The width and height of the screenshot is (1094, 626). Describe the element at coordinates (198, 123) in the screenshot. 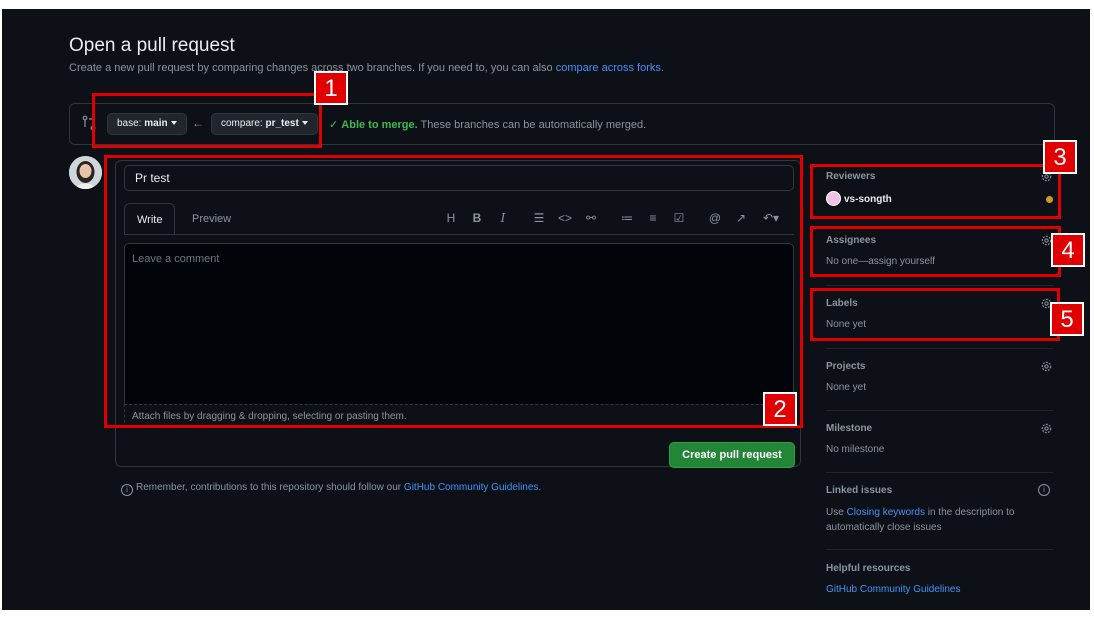

I see `arrow-left-icon: ←` at that location.